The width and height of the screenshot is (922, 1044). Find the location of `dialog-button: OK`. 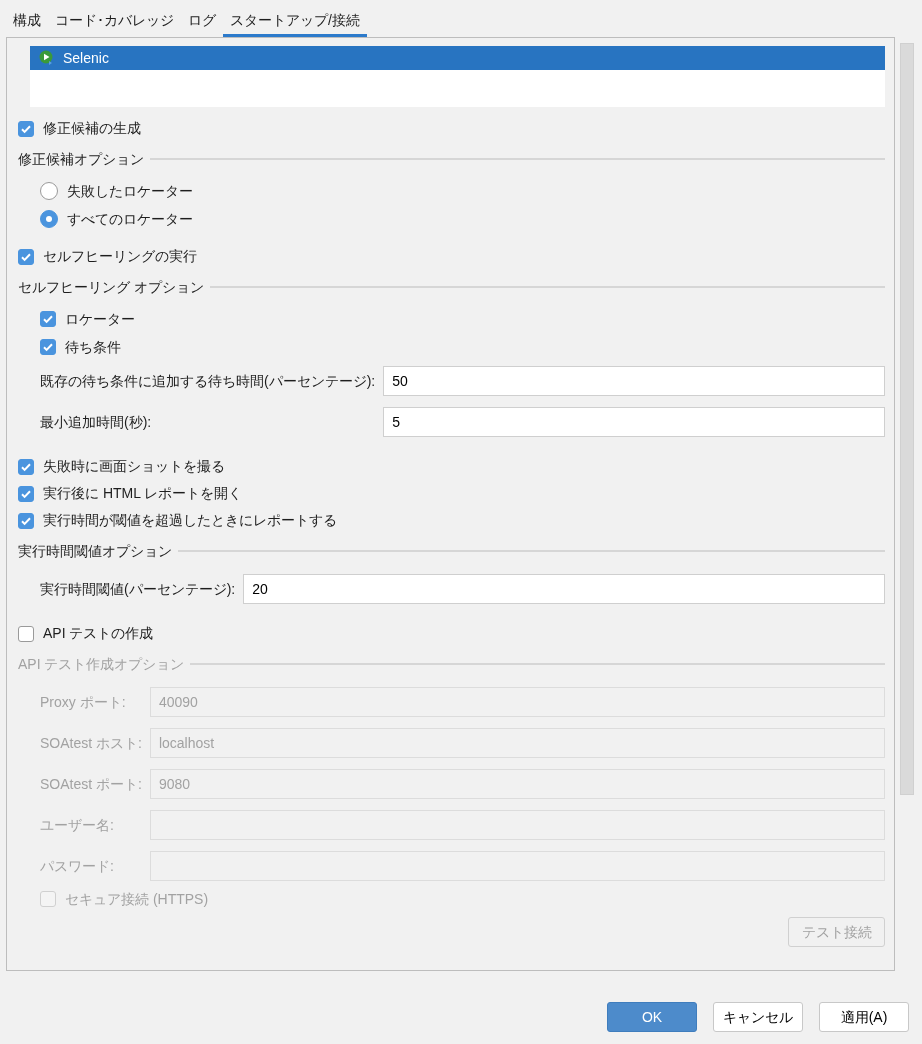

dialog-button: OK is located at coordinates (652, 1017).